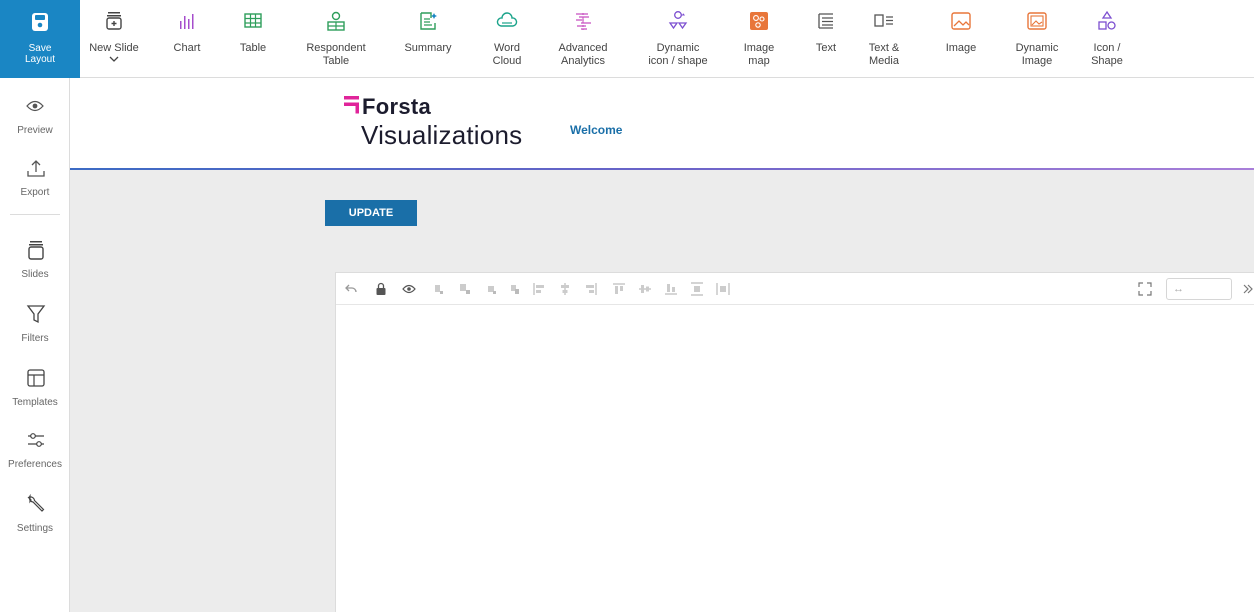 This screenshot has width=1254, height=612. I want to click on undo-icon, so click(351, 289).